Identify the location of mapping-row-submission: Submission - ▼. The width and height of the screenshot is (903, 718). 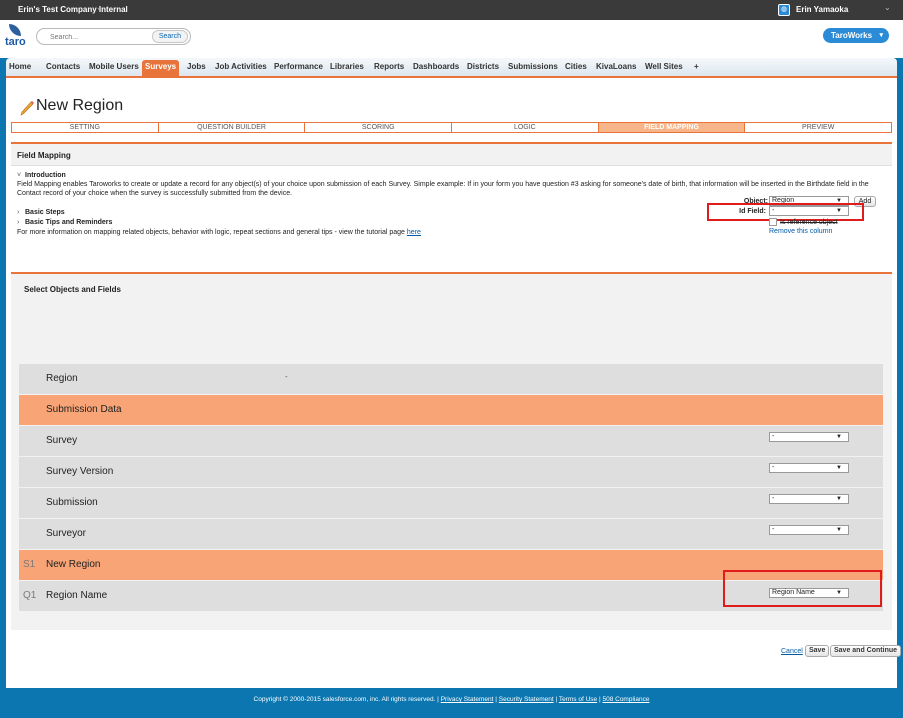
(451, 503).